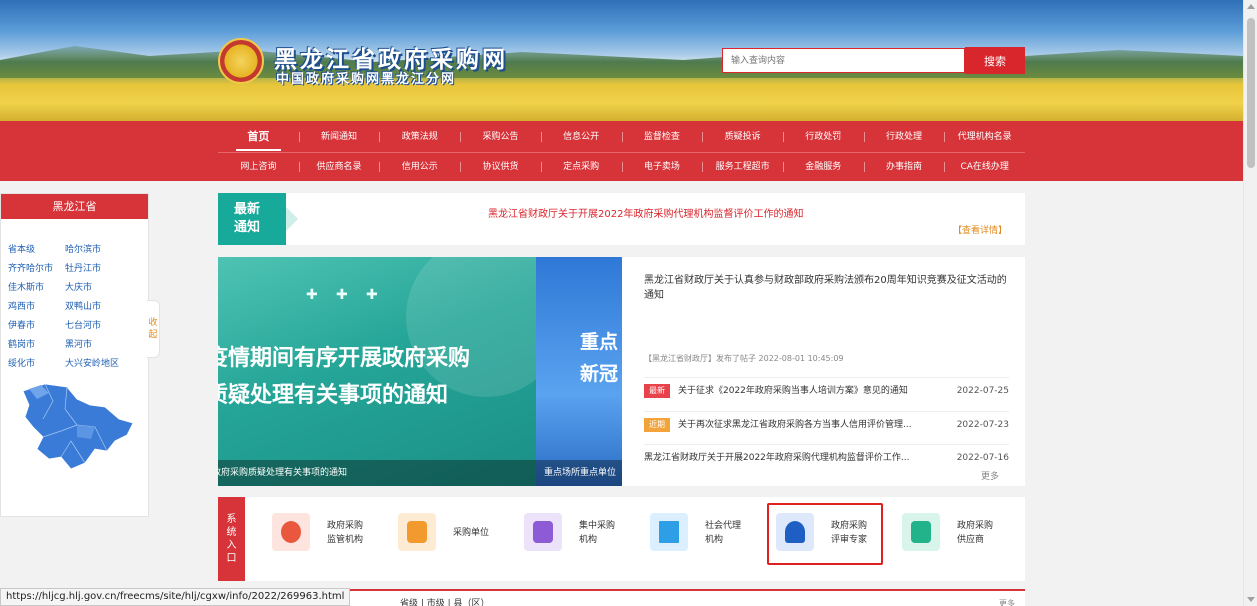 Image resolution: width=1257 pixels, height=606 pixels. What do you see at coordinates (904, 137) in the screenshot?
I see `nav-item-handling: 行政处理` at bounding box center [904, 137].